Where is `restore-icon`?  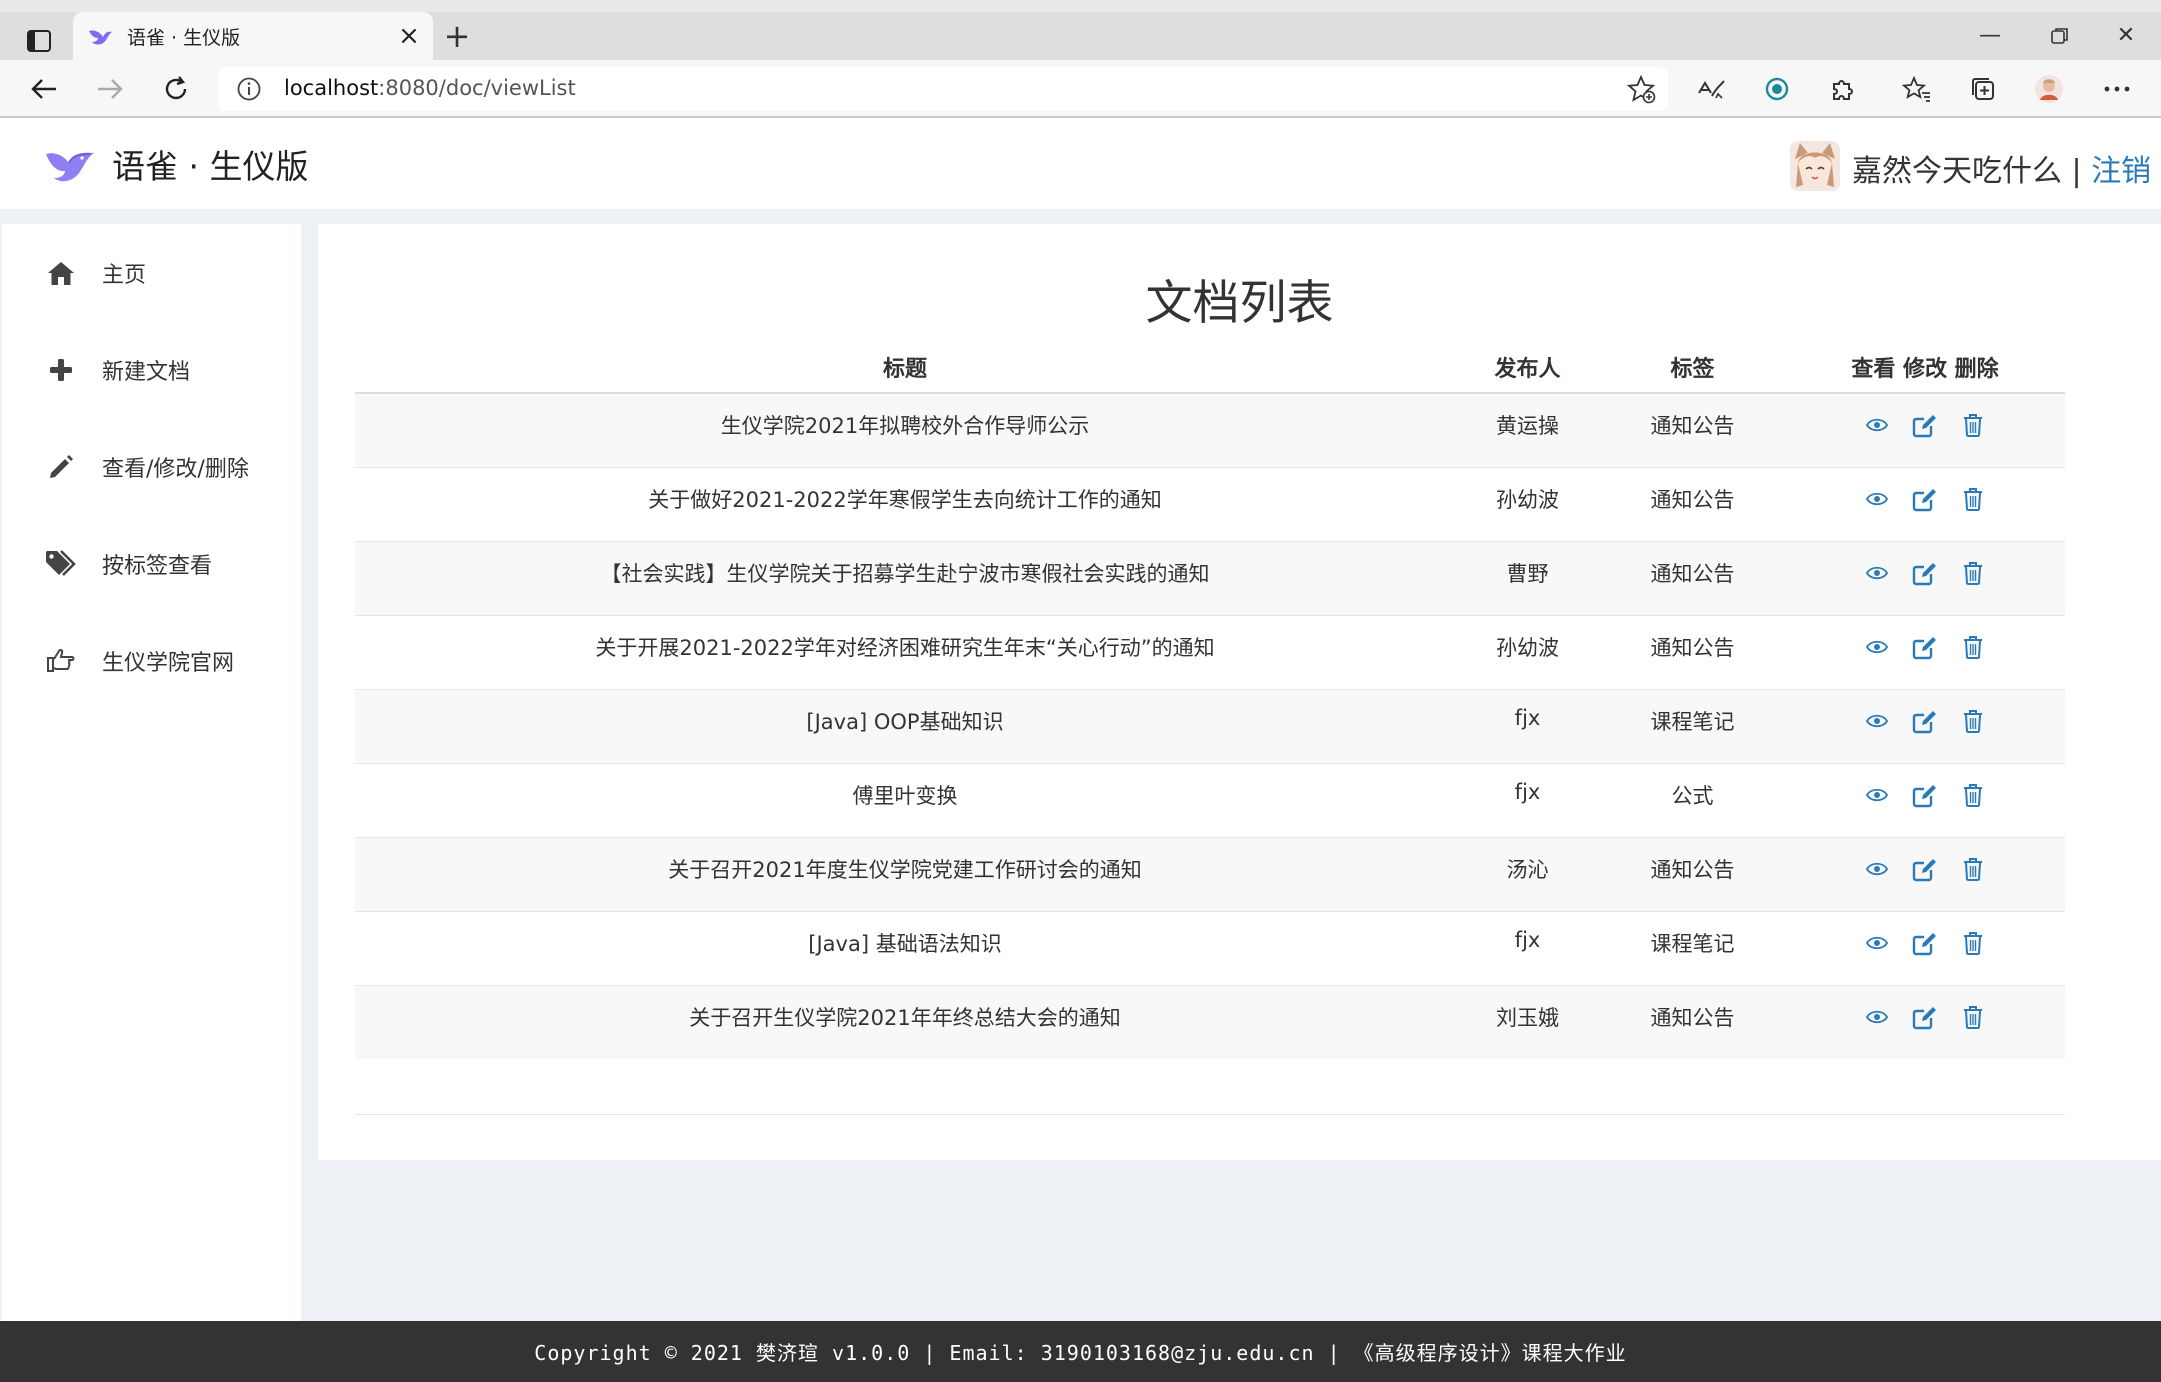
restore-icon is located at coordinates (2060, 36).